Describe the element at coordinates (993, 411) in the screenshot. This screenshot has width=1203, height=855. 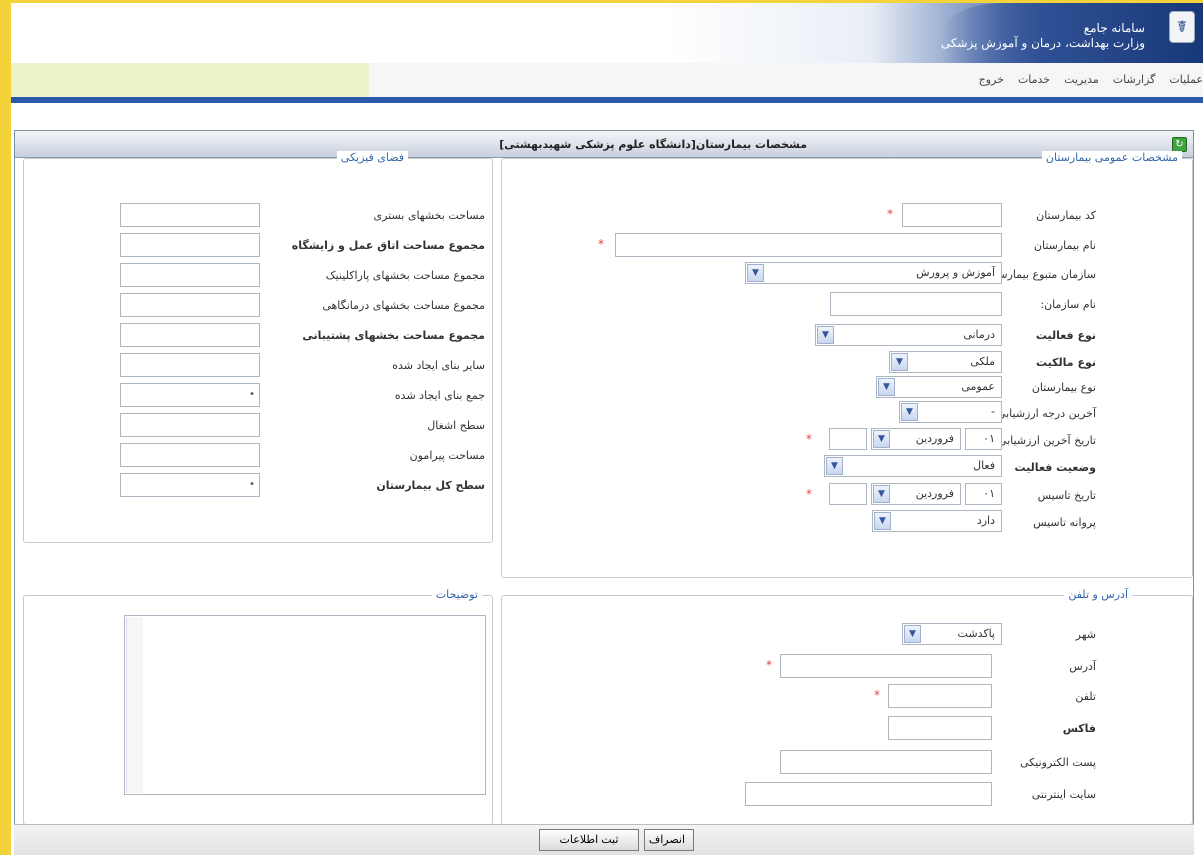
I see `last-grade-value: -` at that location.